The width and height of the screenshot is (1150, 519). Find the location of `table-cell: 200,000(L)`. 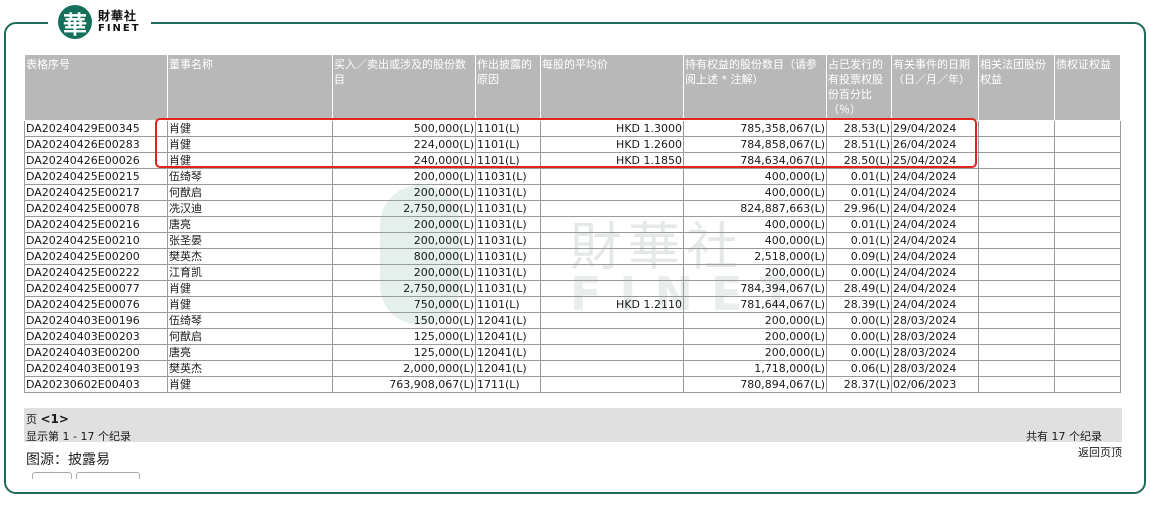

table-cell: 200,000(L) is located at coordinates (755, 320).